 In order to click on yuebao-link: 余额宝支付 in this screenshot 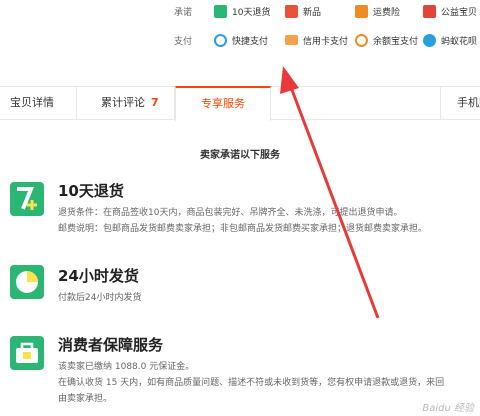, I will do `click(386, 40)`.